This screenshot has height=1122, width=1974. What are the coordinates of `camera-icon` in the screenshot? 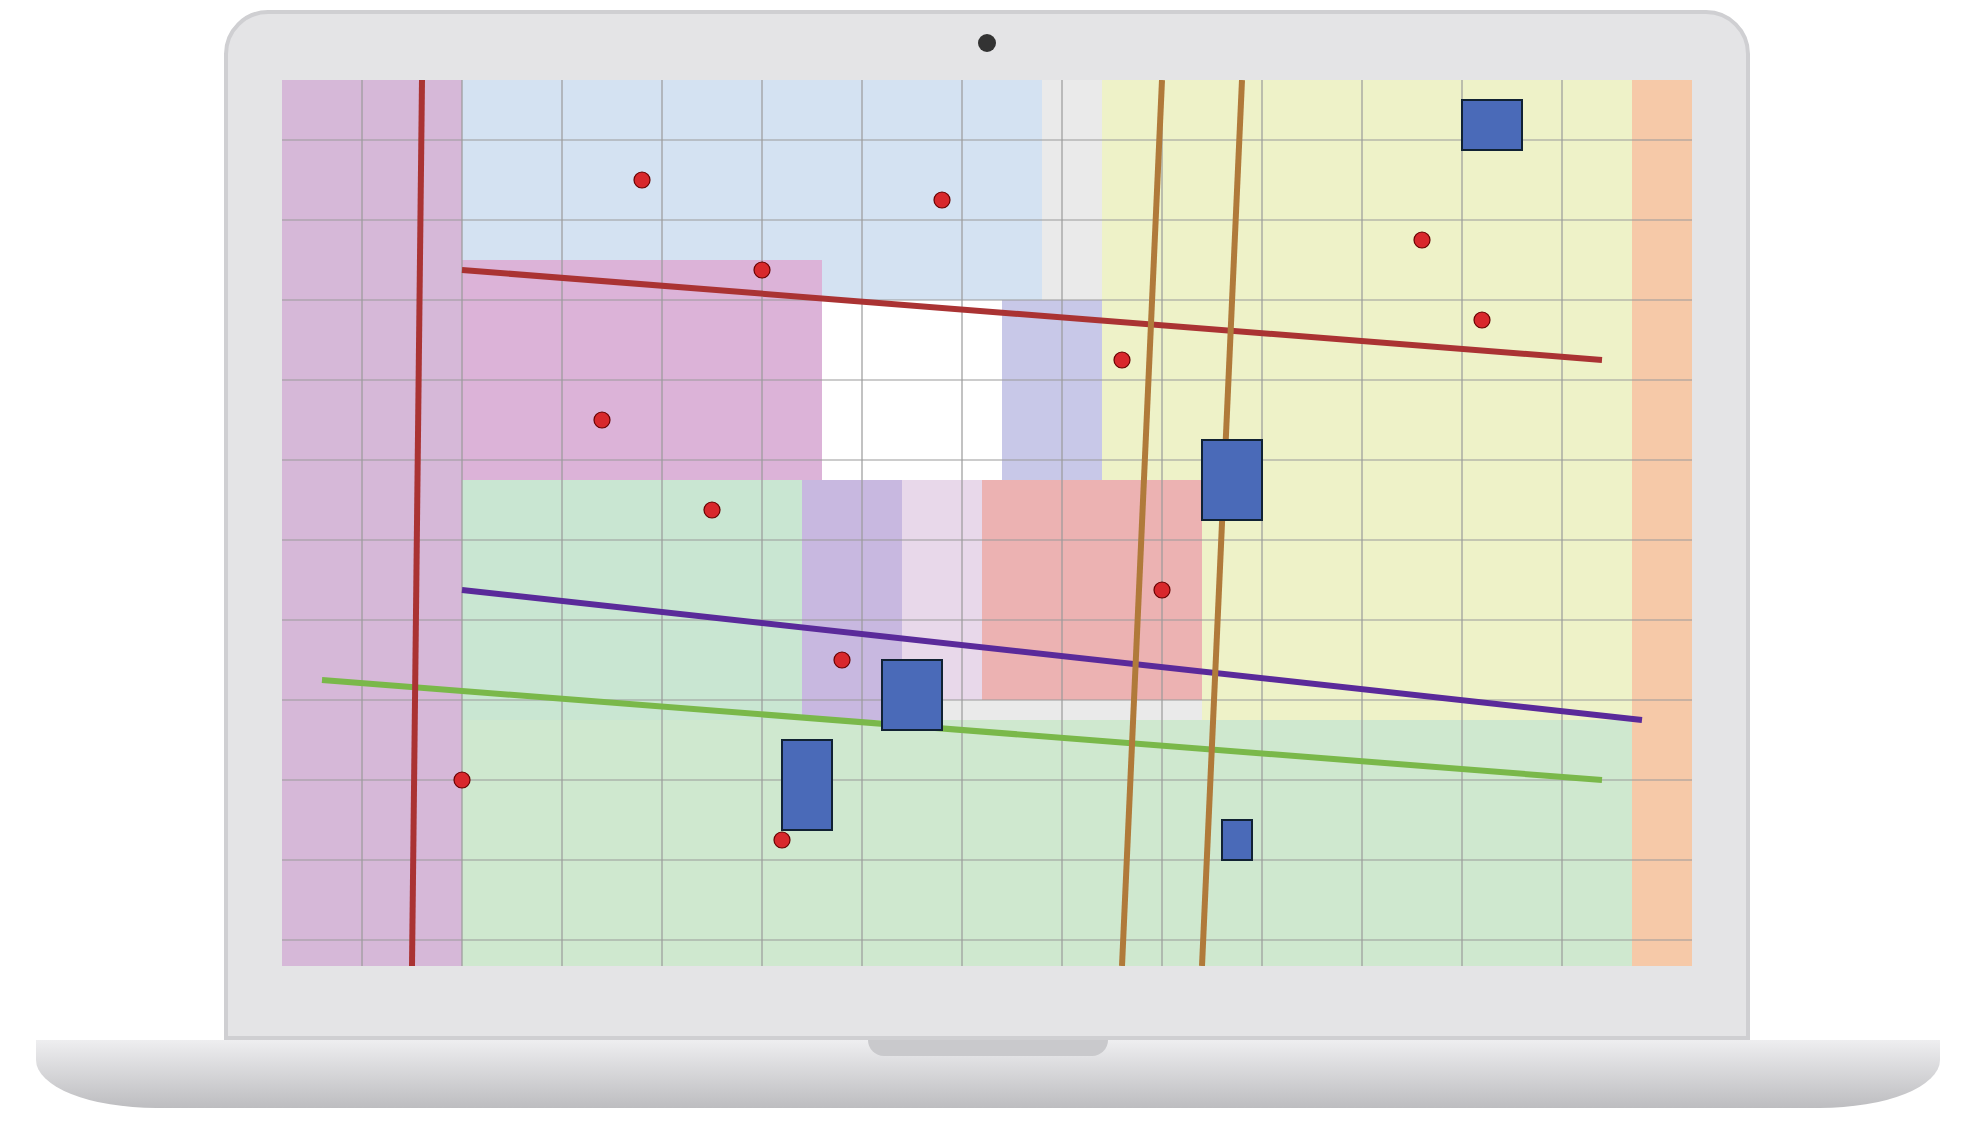 It's located at (987, 43).